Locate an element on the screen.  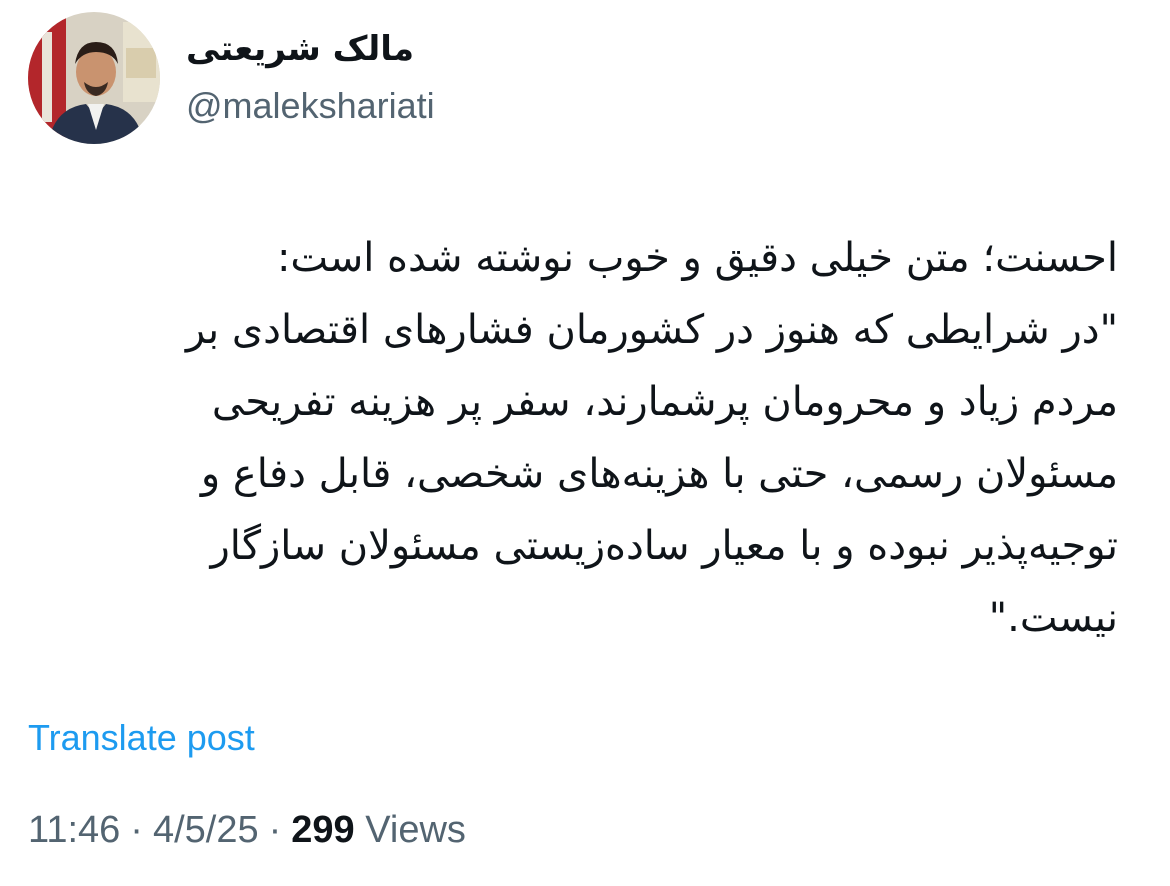
translate-post-link: Translate post is located at coordinates (141, 738).